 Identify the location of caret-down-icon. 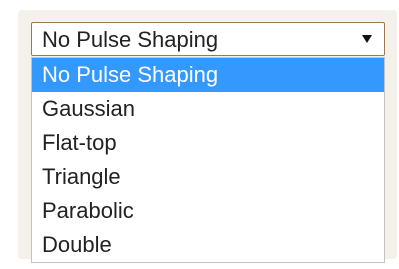
(367, 39).